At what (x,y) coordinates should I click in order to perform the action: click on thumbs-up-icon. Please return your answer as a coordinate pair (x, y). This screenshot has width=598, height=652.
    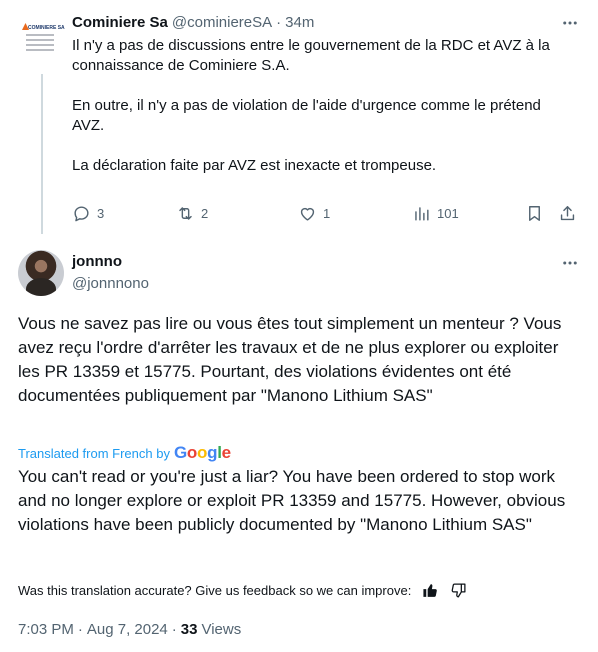
    Looking at the image, I should click on (430, 590).